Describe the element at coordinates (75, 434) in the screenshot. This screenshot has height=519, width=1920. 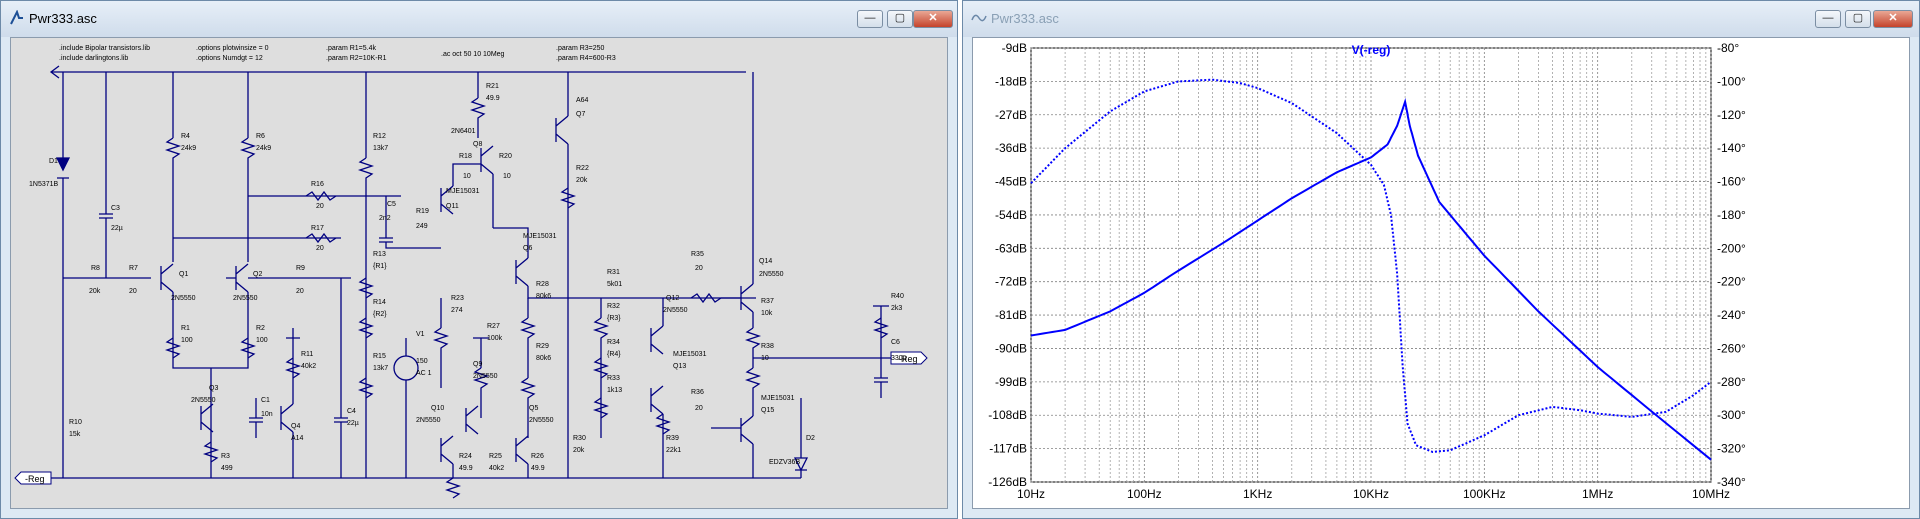
I see `svg-text: 15k` at that location.